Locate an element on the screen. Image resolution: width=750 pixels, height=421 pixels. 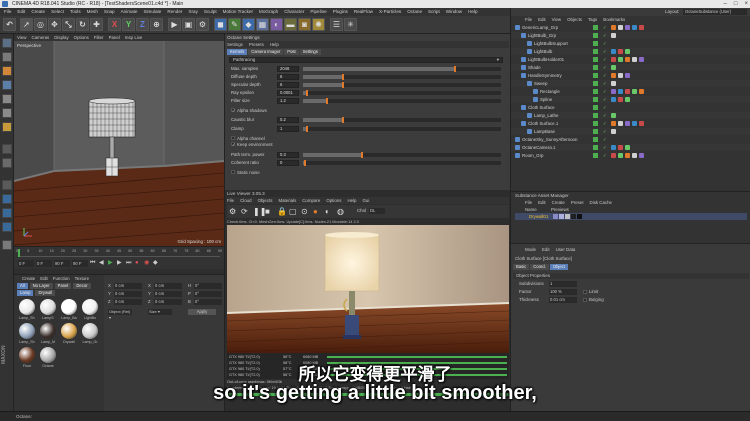
edge-mode-icon is located at coordinates (7, 113).